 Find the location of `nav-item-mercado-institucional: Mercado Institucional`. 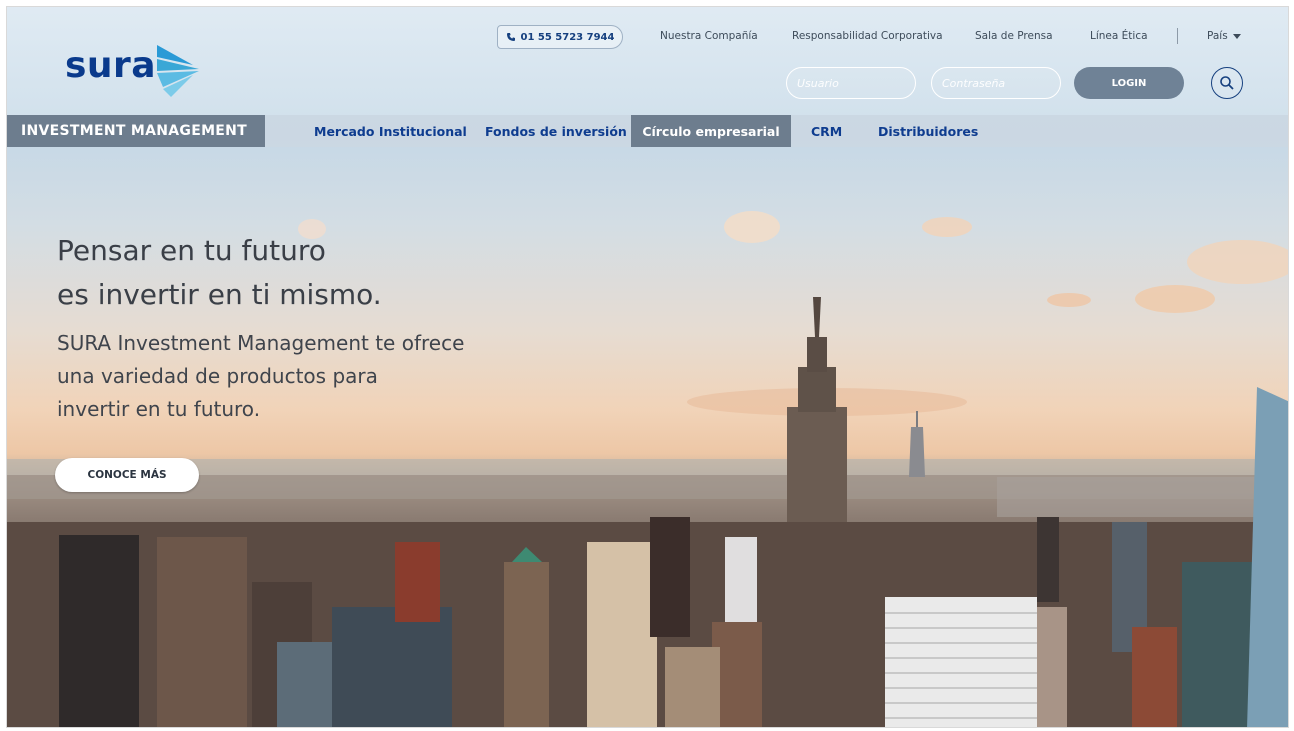

nav-item-mercado-institucional: Mercado Institucional is located at coordinates (390, 131).